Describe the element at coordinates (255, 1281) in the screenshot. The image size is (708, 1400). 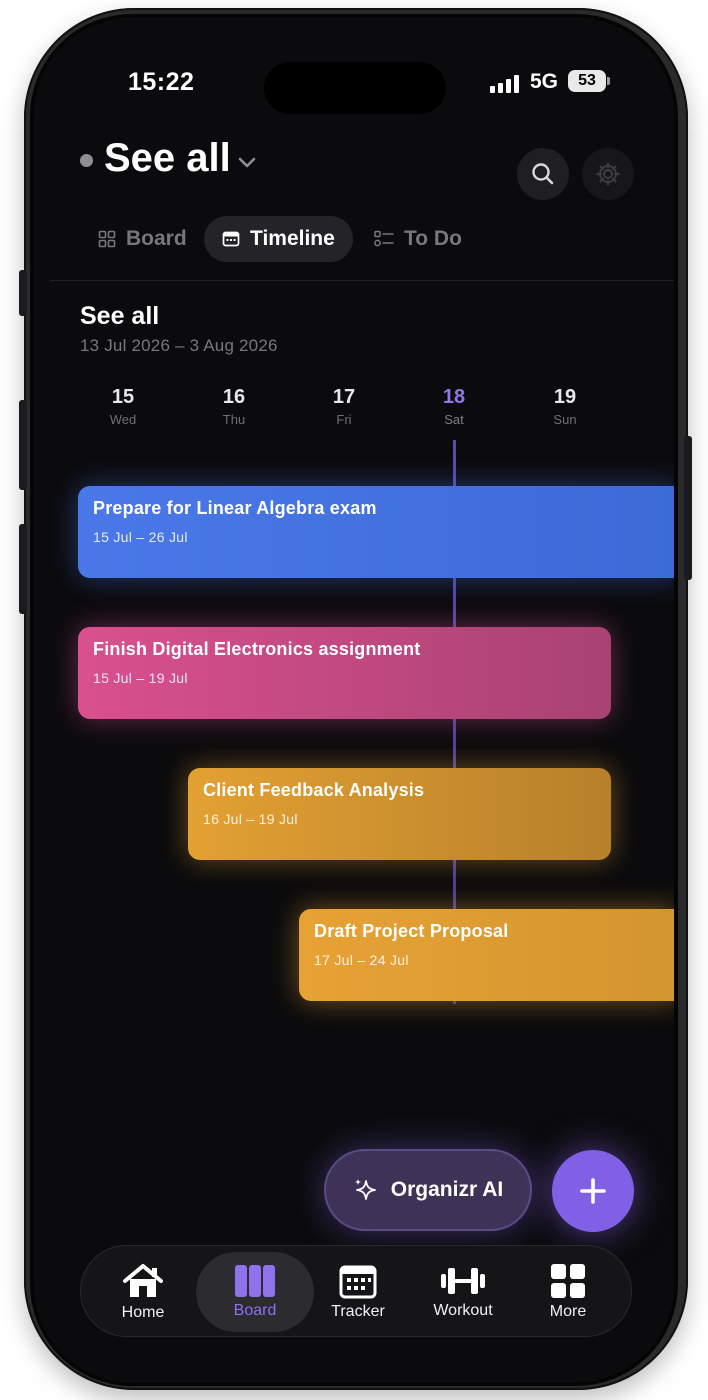
I see `board-icon` at that location.